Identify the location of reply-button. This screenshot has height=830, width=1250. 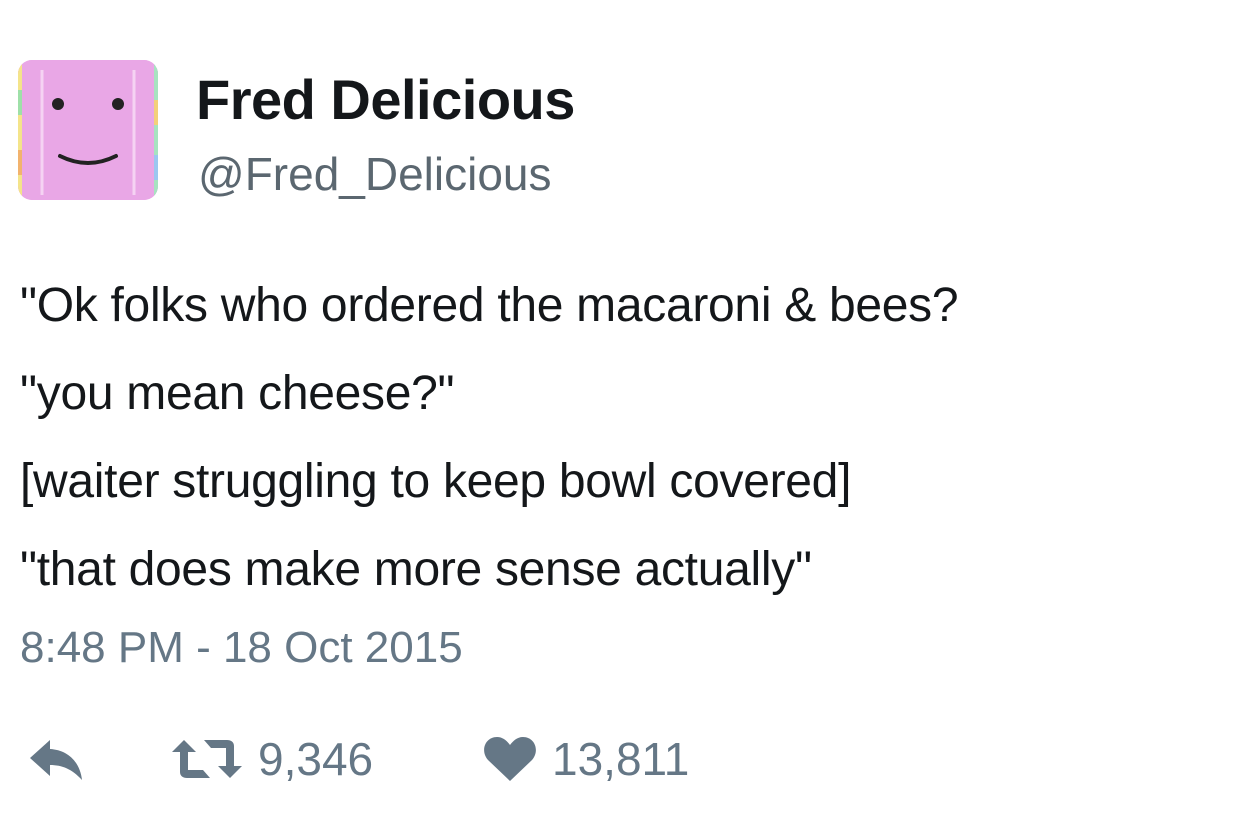
(57, 759).